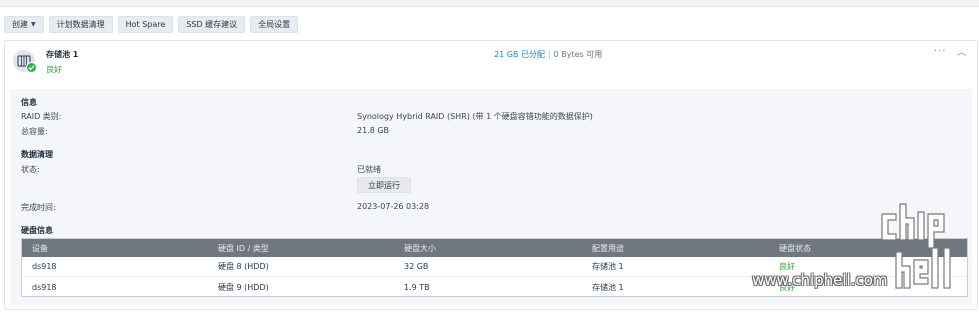 This screenshot has width=979, height=316. Describe the element at coordinates (393, 206) in the screenshot. I see `completed-time-value: 2023-07-26 03:28` at that location.